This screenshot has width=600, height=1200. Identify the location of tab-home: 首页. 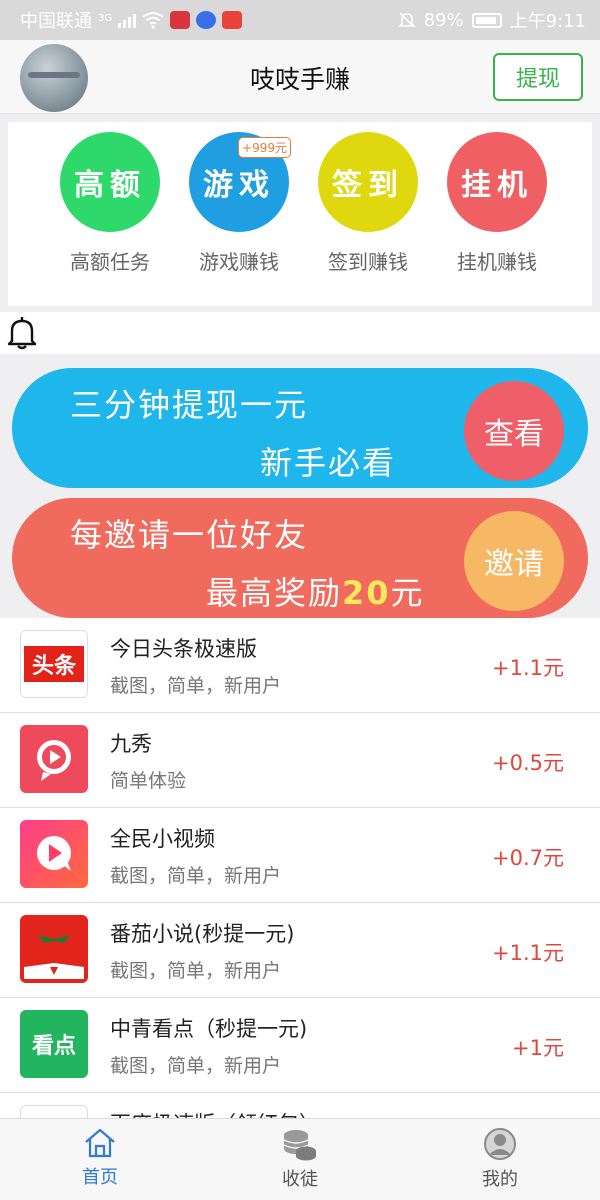
(100, 1158).